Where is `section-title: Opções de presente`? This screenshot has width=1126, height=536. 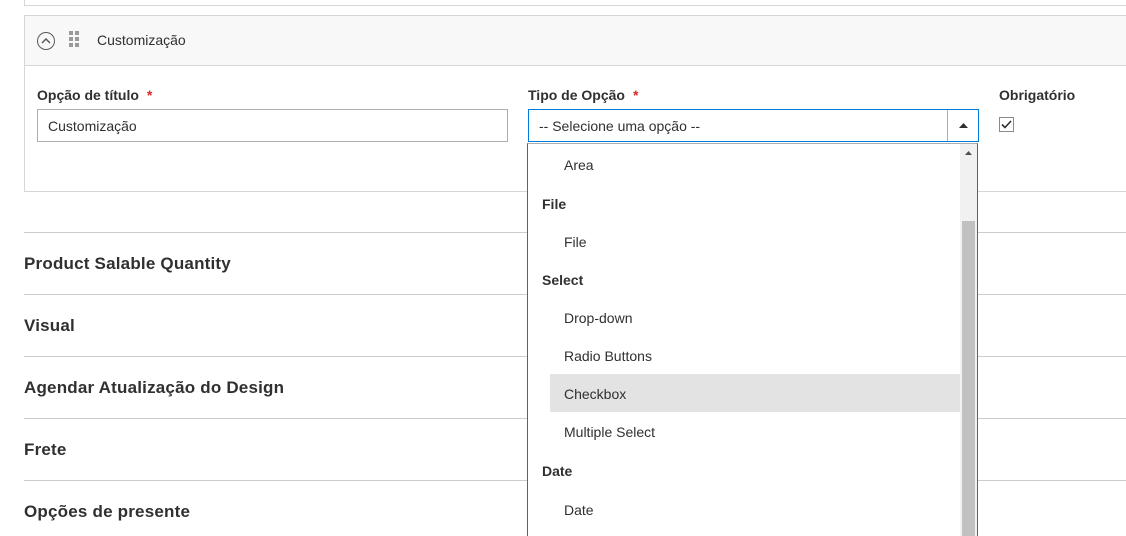 section-title: Opções de presente is located at coordinates (107, 511).